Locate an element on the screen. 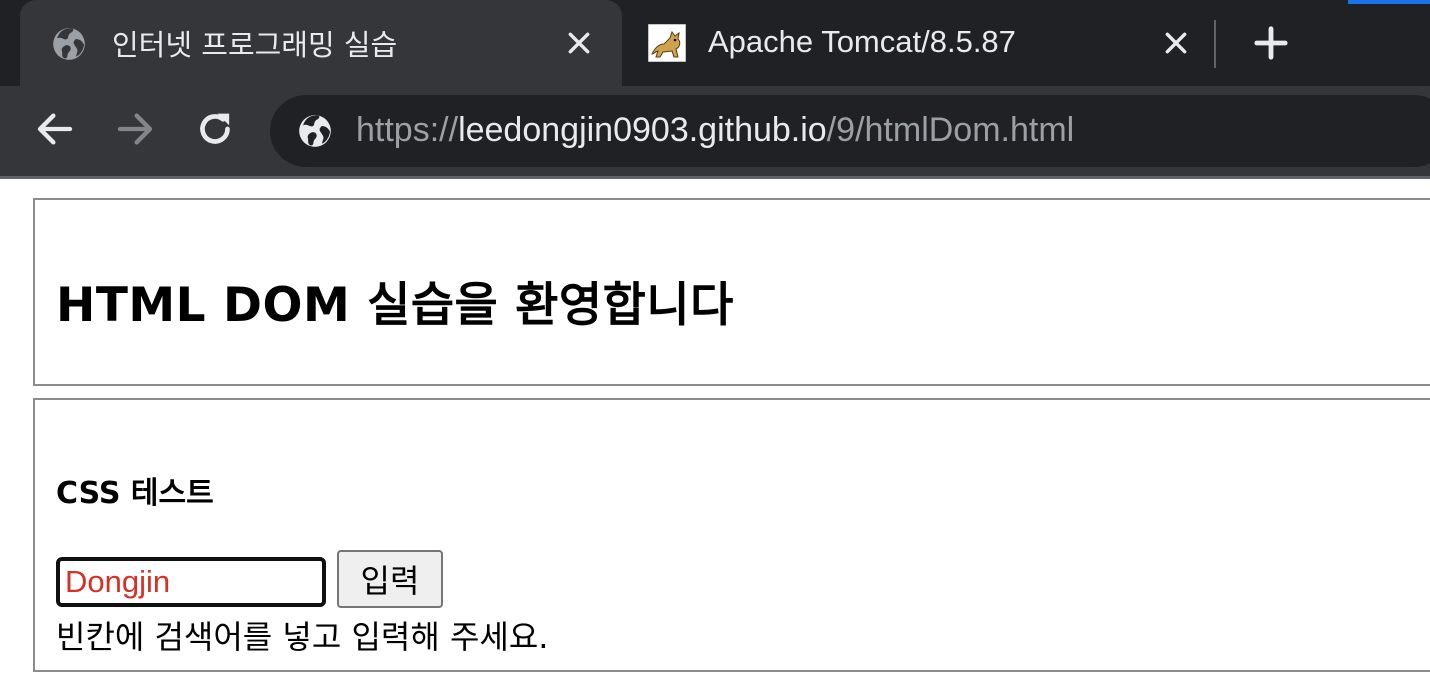 This screenshot has width=1430, height=687. tab-title: 인터넷 프로그래밍 실습 is located at coordinates (255, 45).